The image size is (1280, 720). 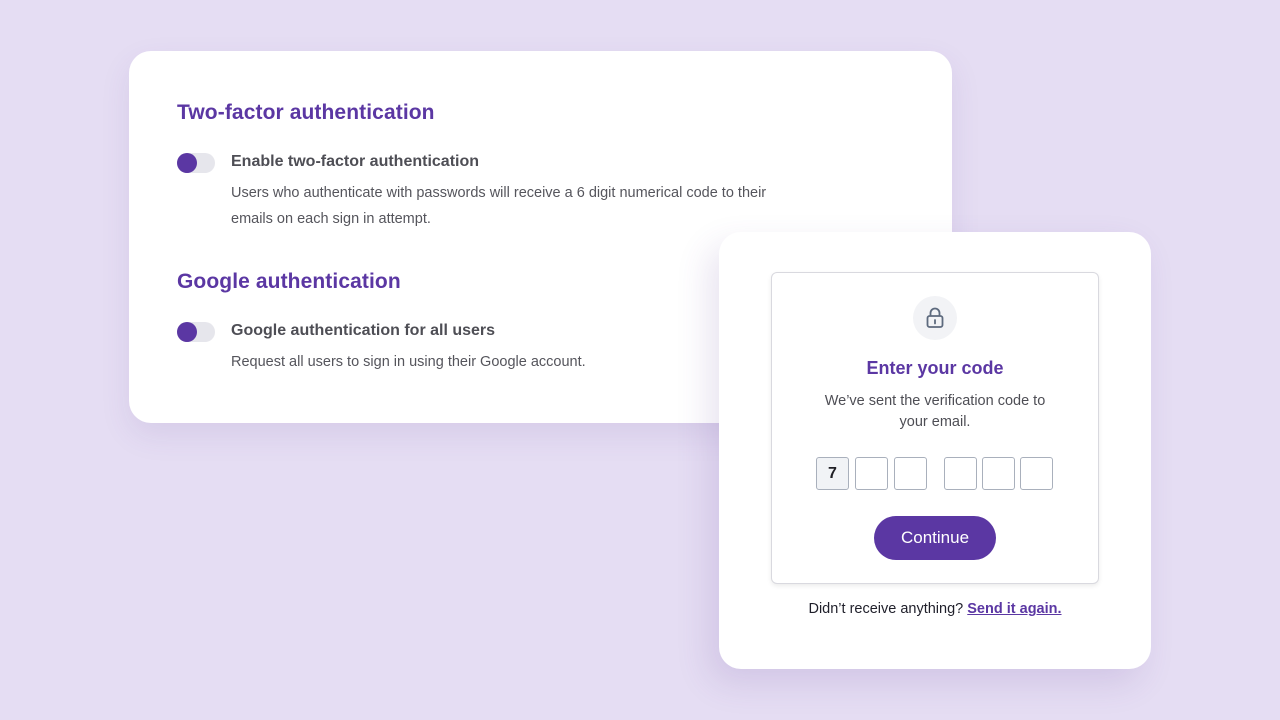 I want to click on resend-link: Send it again., so click(x=1014, y=609).